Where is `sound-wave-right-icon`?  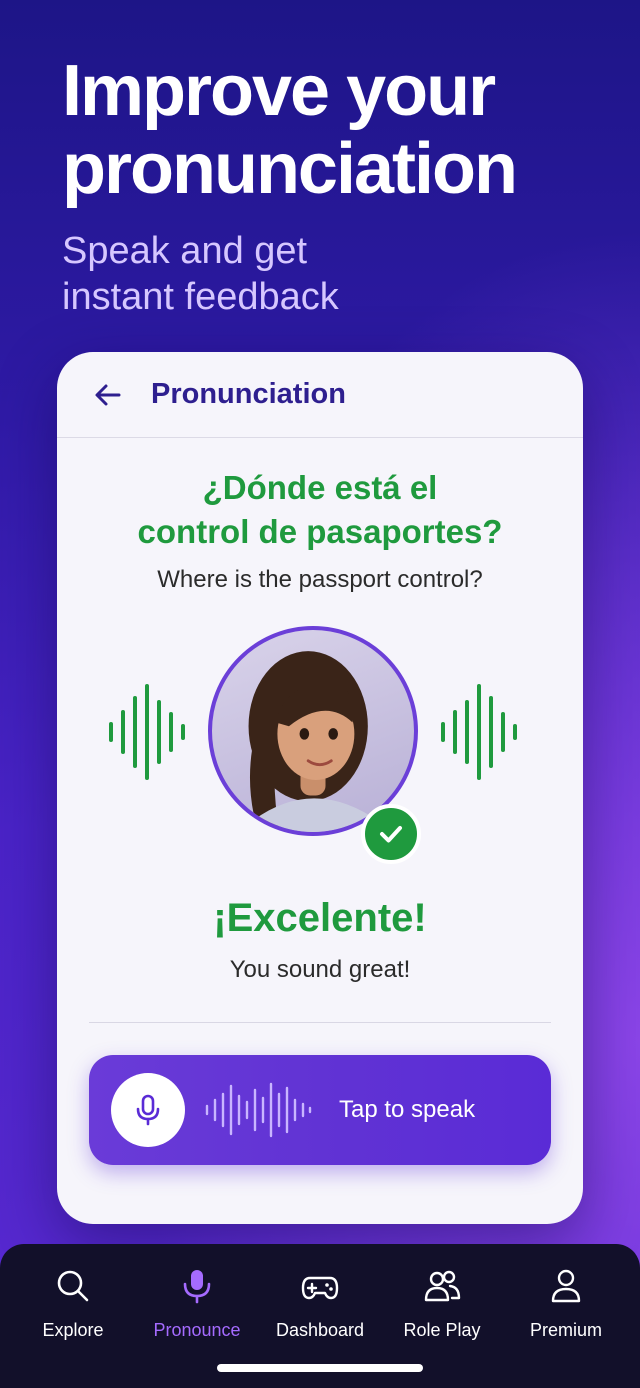 sound-wave-right-icon is located at coordinates (479, 732).